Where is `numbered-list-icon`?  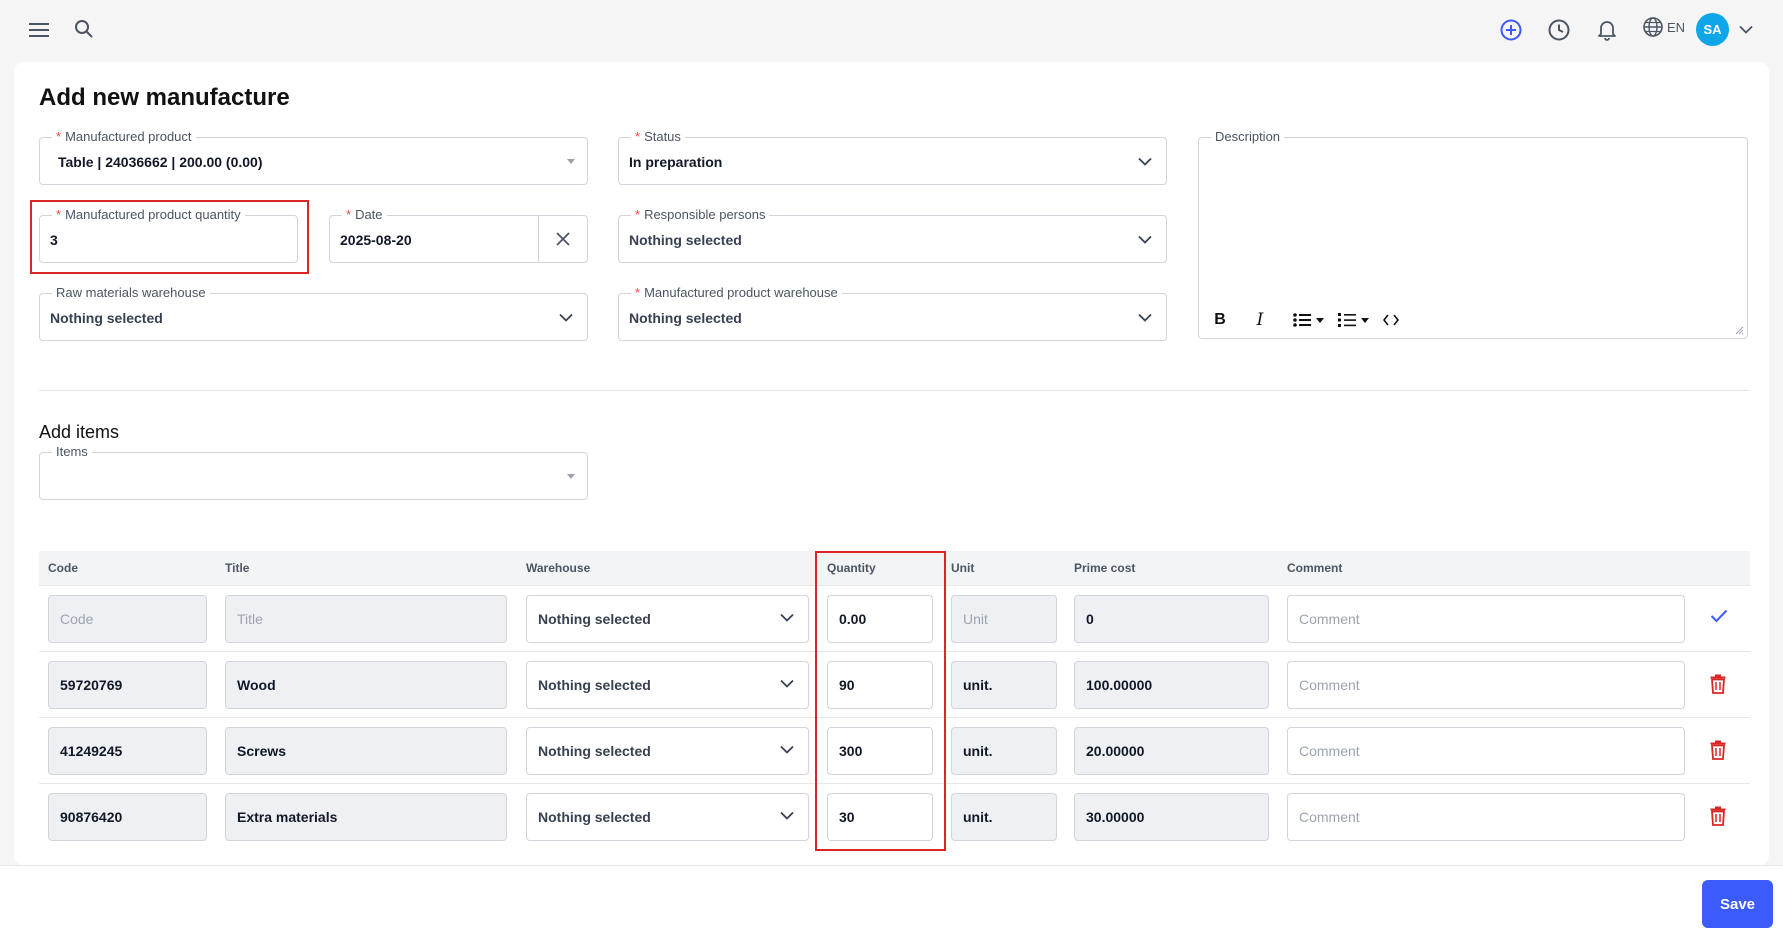 numbered-list-icon is located at coordinates (1353, 320).